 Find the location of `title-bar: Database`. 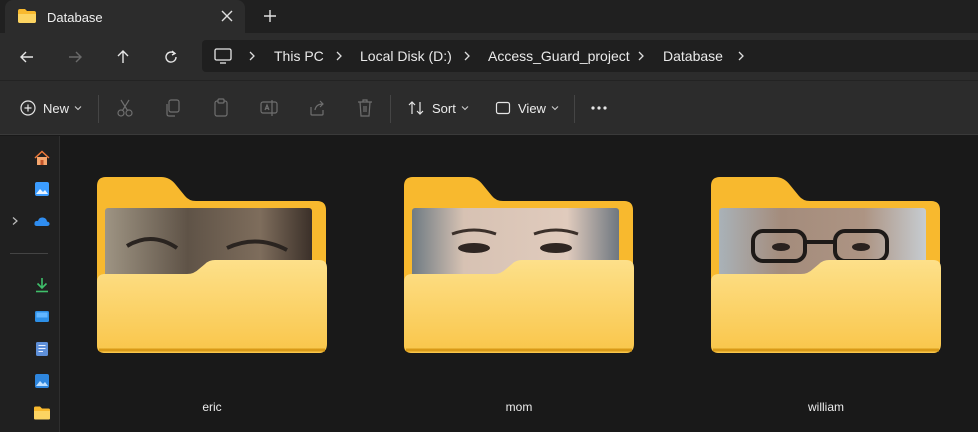

title-bar: Database is located at coordinates (489, 16).